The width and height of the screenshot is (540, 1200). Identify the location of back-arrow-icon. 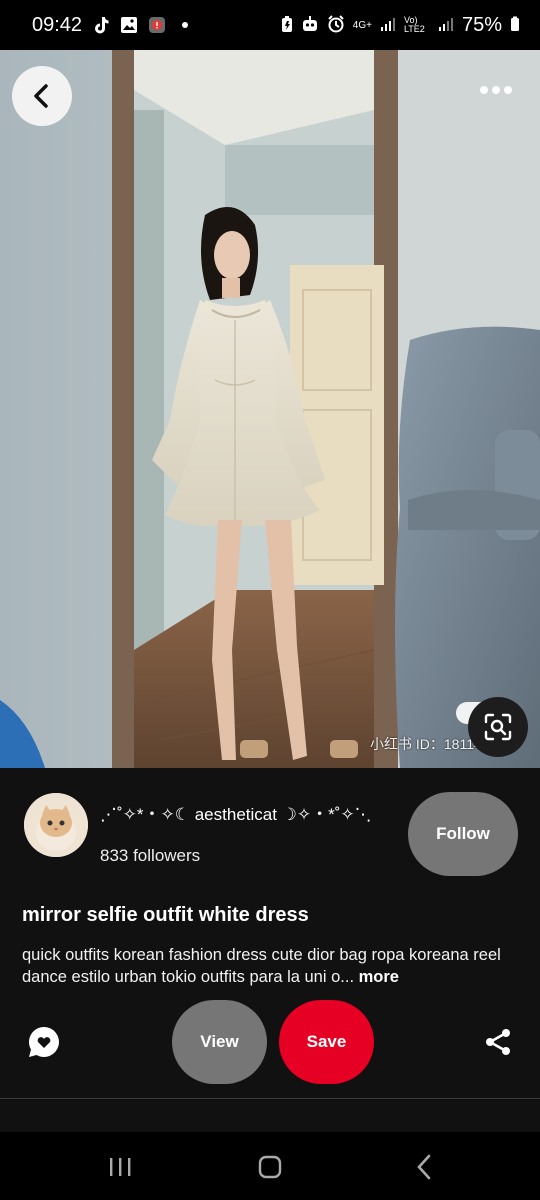
(41, 96).